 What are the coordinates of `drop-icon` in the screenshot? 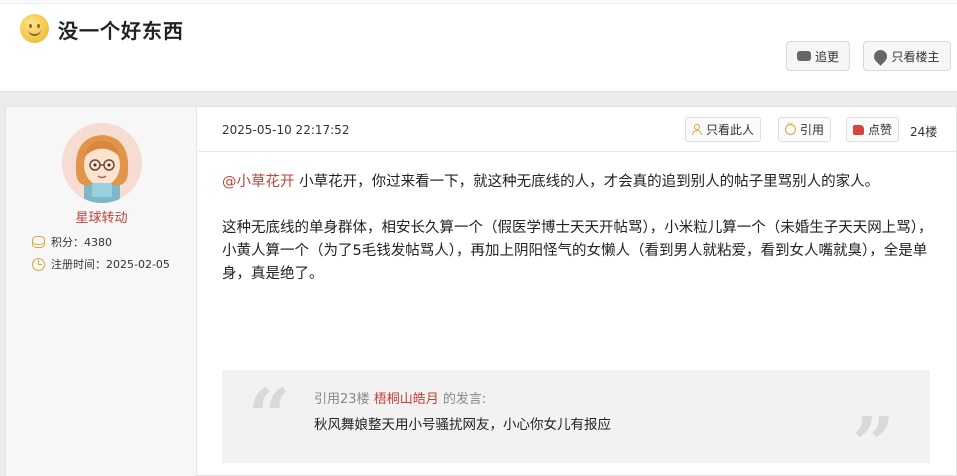 It's located at (881, 56).